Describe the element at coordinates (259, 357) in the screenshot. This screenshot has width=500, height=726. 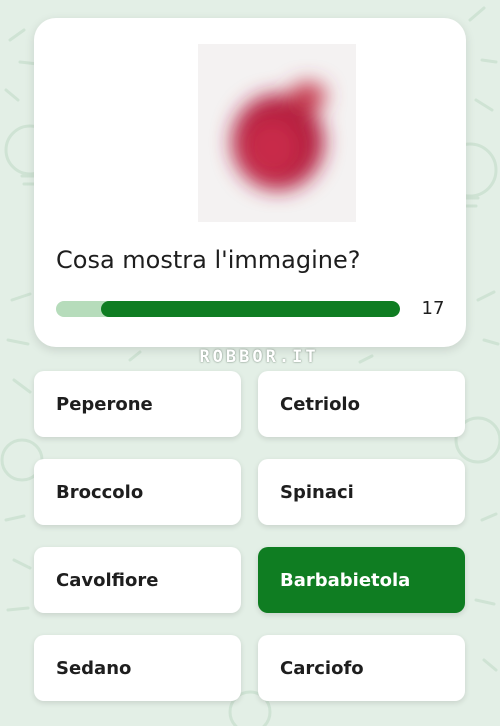
I see `watermark: ROBBOR.IT` at that location.